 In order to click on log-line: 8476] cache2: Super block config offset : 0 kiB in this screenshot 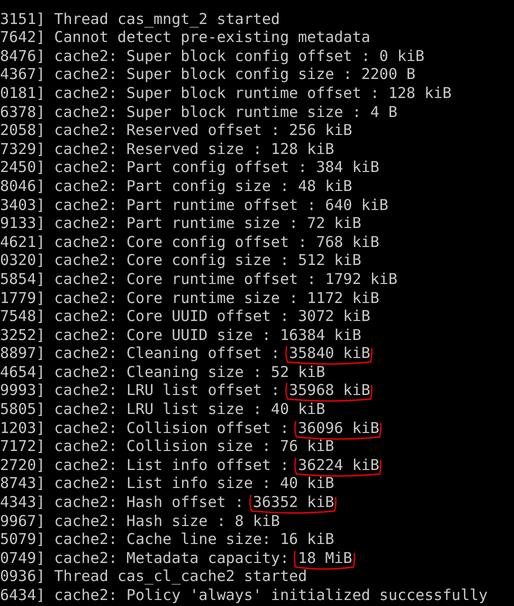, I will do `click(212, 55)`.